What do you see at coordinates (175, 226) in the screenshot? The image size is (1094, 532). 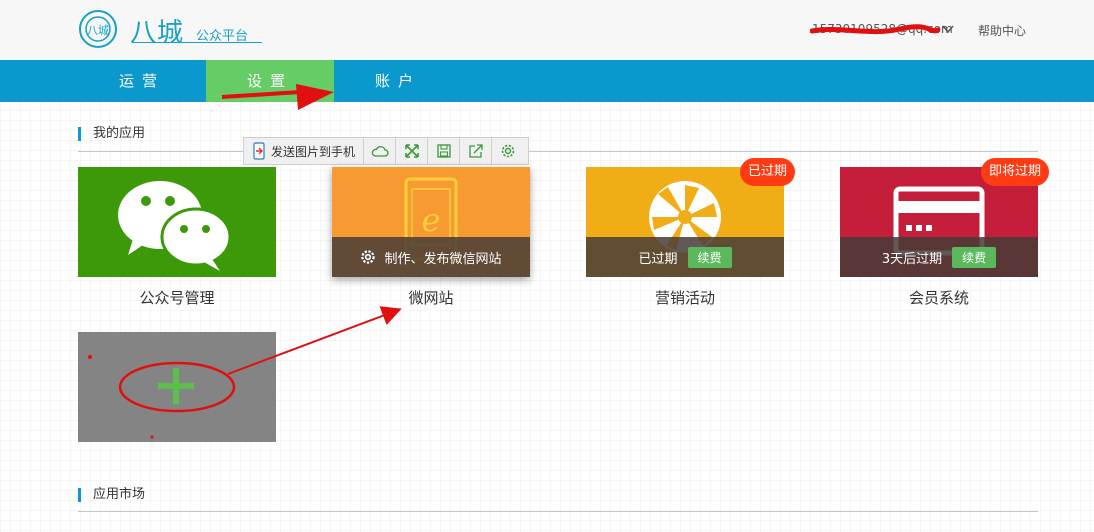 I see `wechat-icon` at bounding box center [175, 226].